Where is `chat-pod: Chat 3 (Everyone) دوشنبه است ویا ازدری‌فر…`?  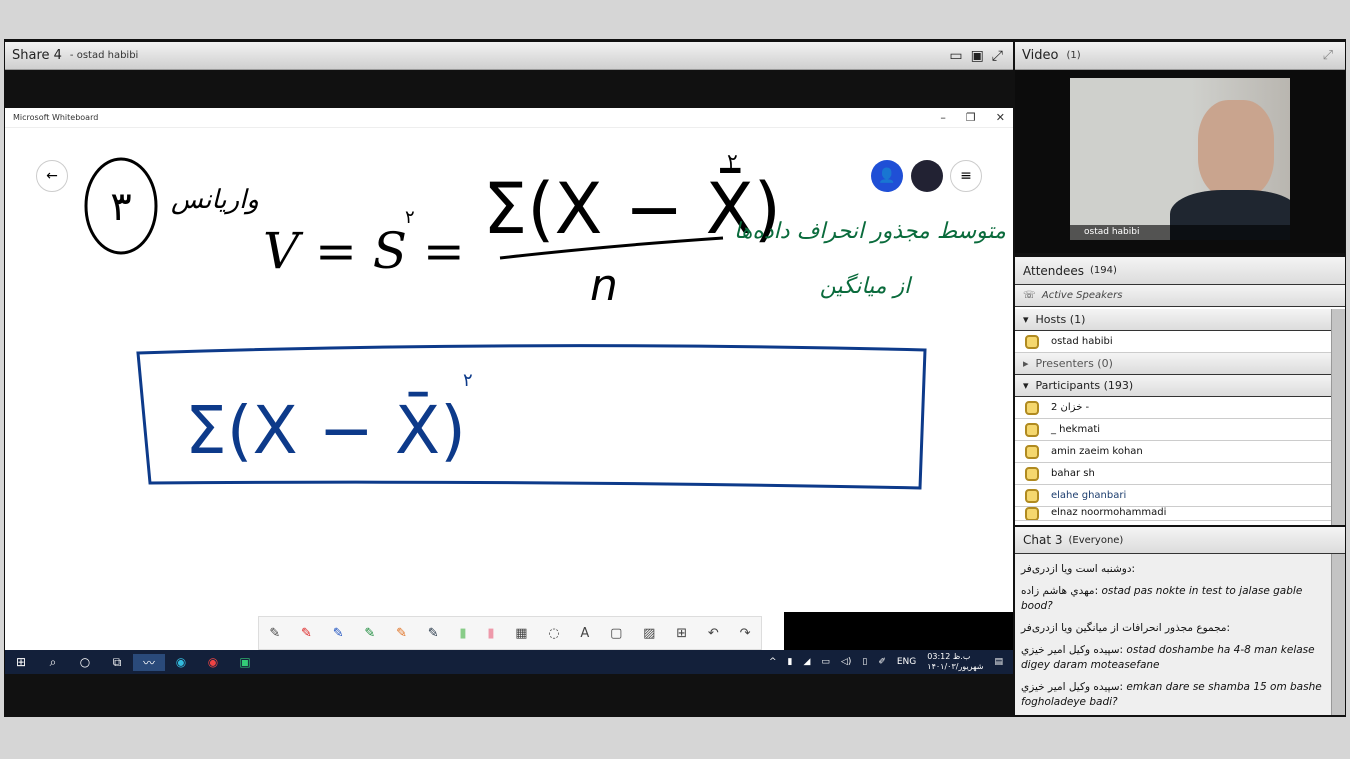 chat-pod: Chat 3 (Everyone) دوشنبه است ویا ازدری‌فر… is located at coordinates (1180, 621).